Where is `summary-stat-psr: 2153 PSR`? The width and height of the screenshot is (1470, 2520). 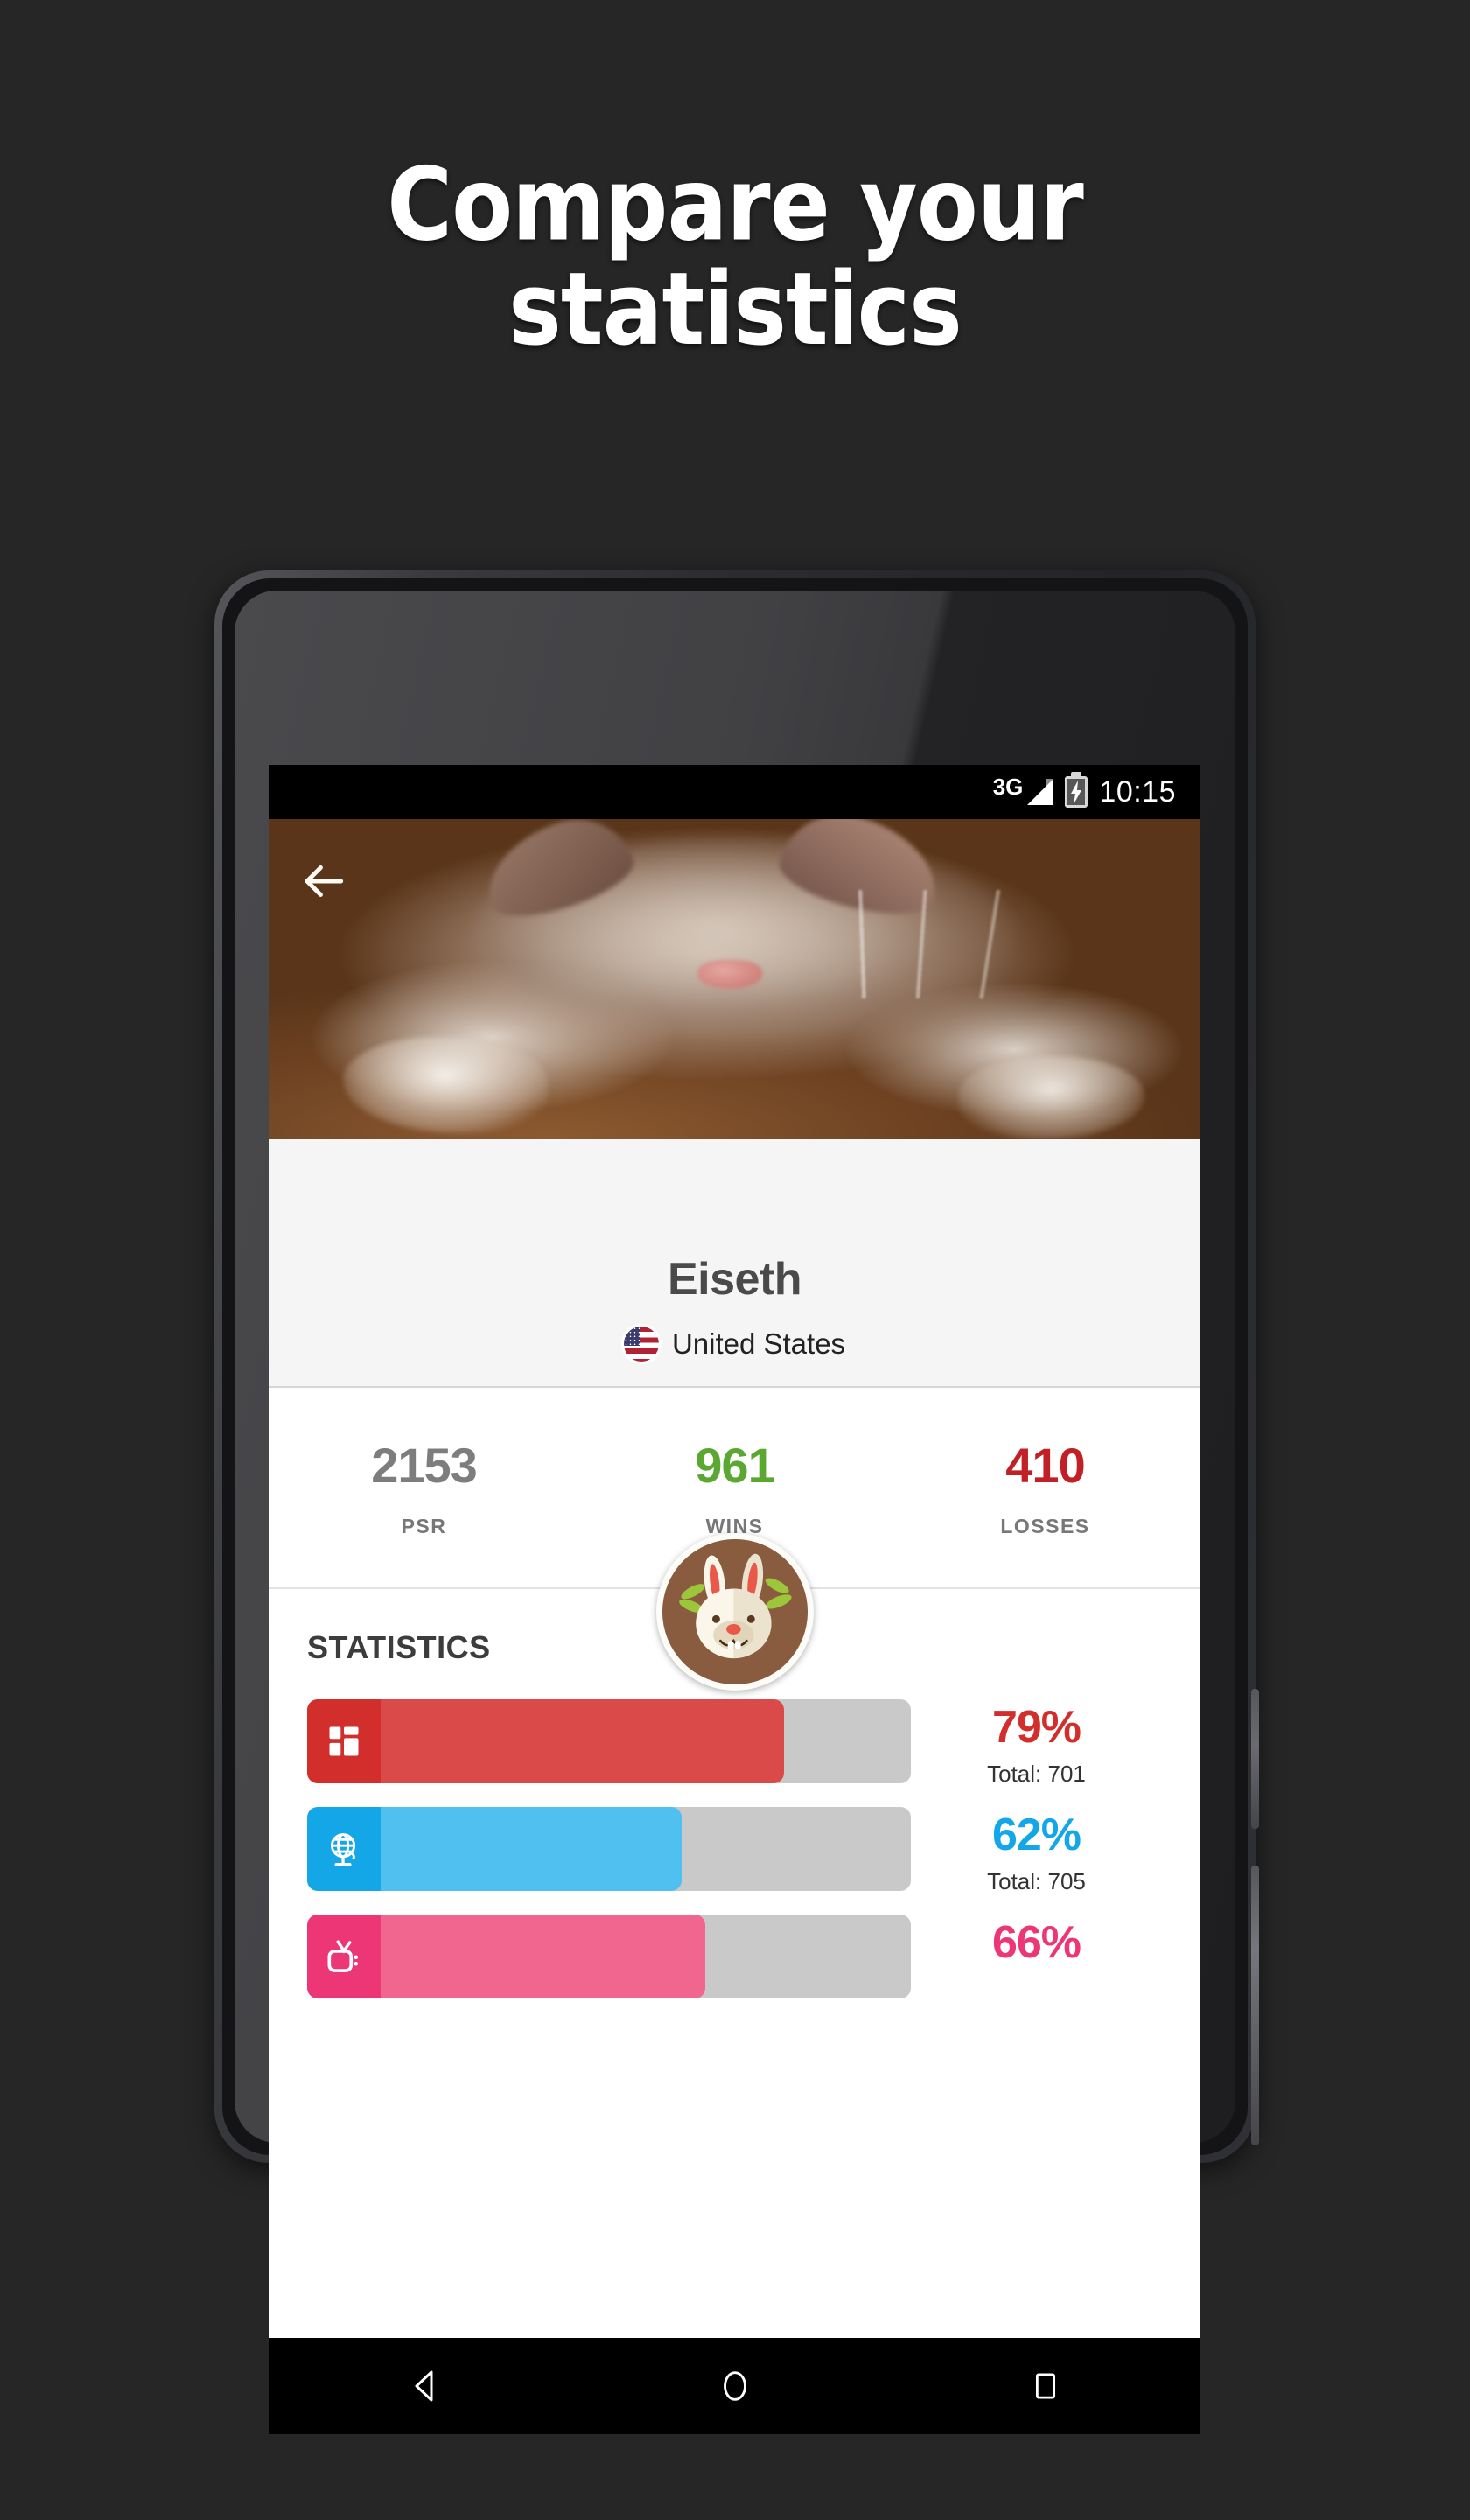
summary-stat-psr: 2153 PSR is located at coordinates (424, 1487).